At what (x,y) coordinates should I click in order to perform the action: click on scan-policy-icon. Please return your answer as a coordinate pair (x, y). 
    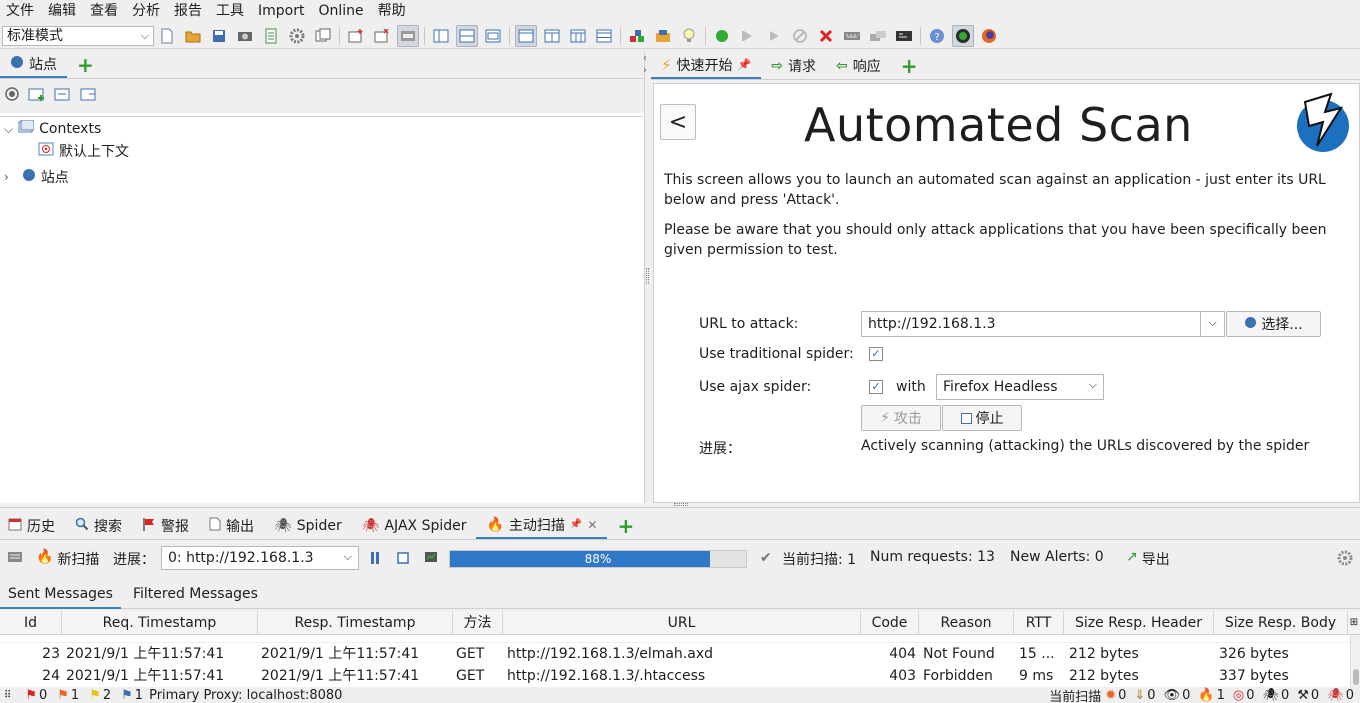
    Looking at the image, I should click on (637, 36).